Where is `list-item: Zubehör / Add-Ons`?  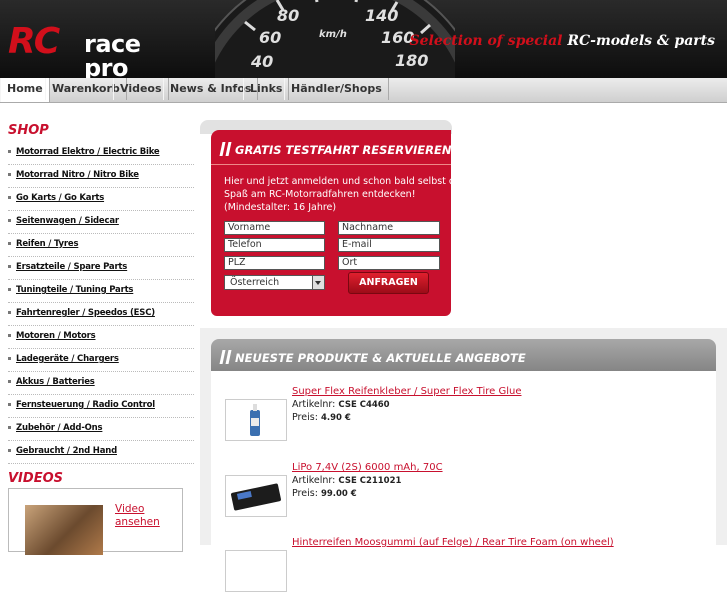 list-item: Zubehör / Add-Ons is located at coordinates (101, 429).